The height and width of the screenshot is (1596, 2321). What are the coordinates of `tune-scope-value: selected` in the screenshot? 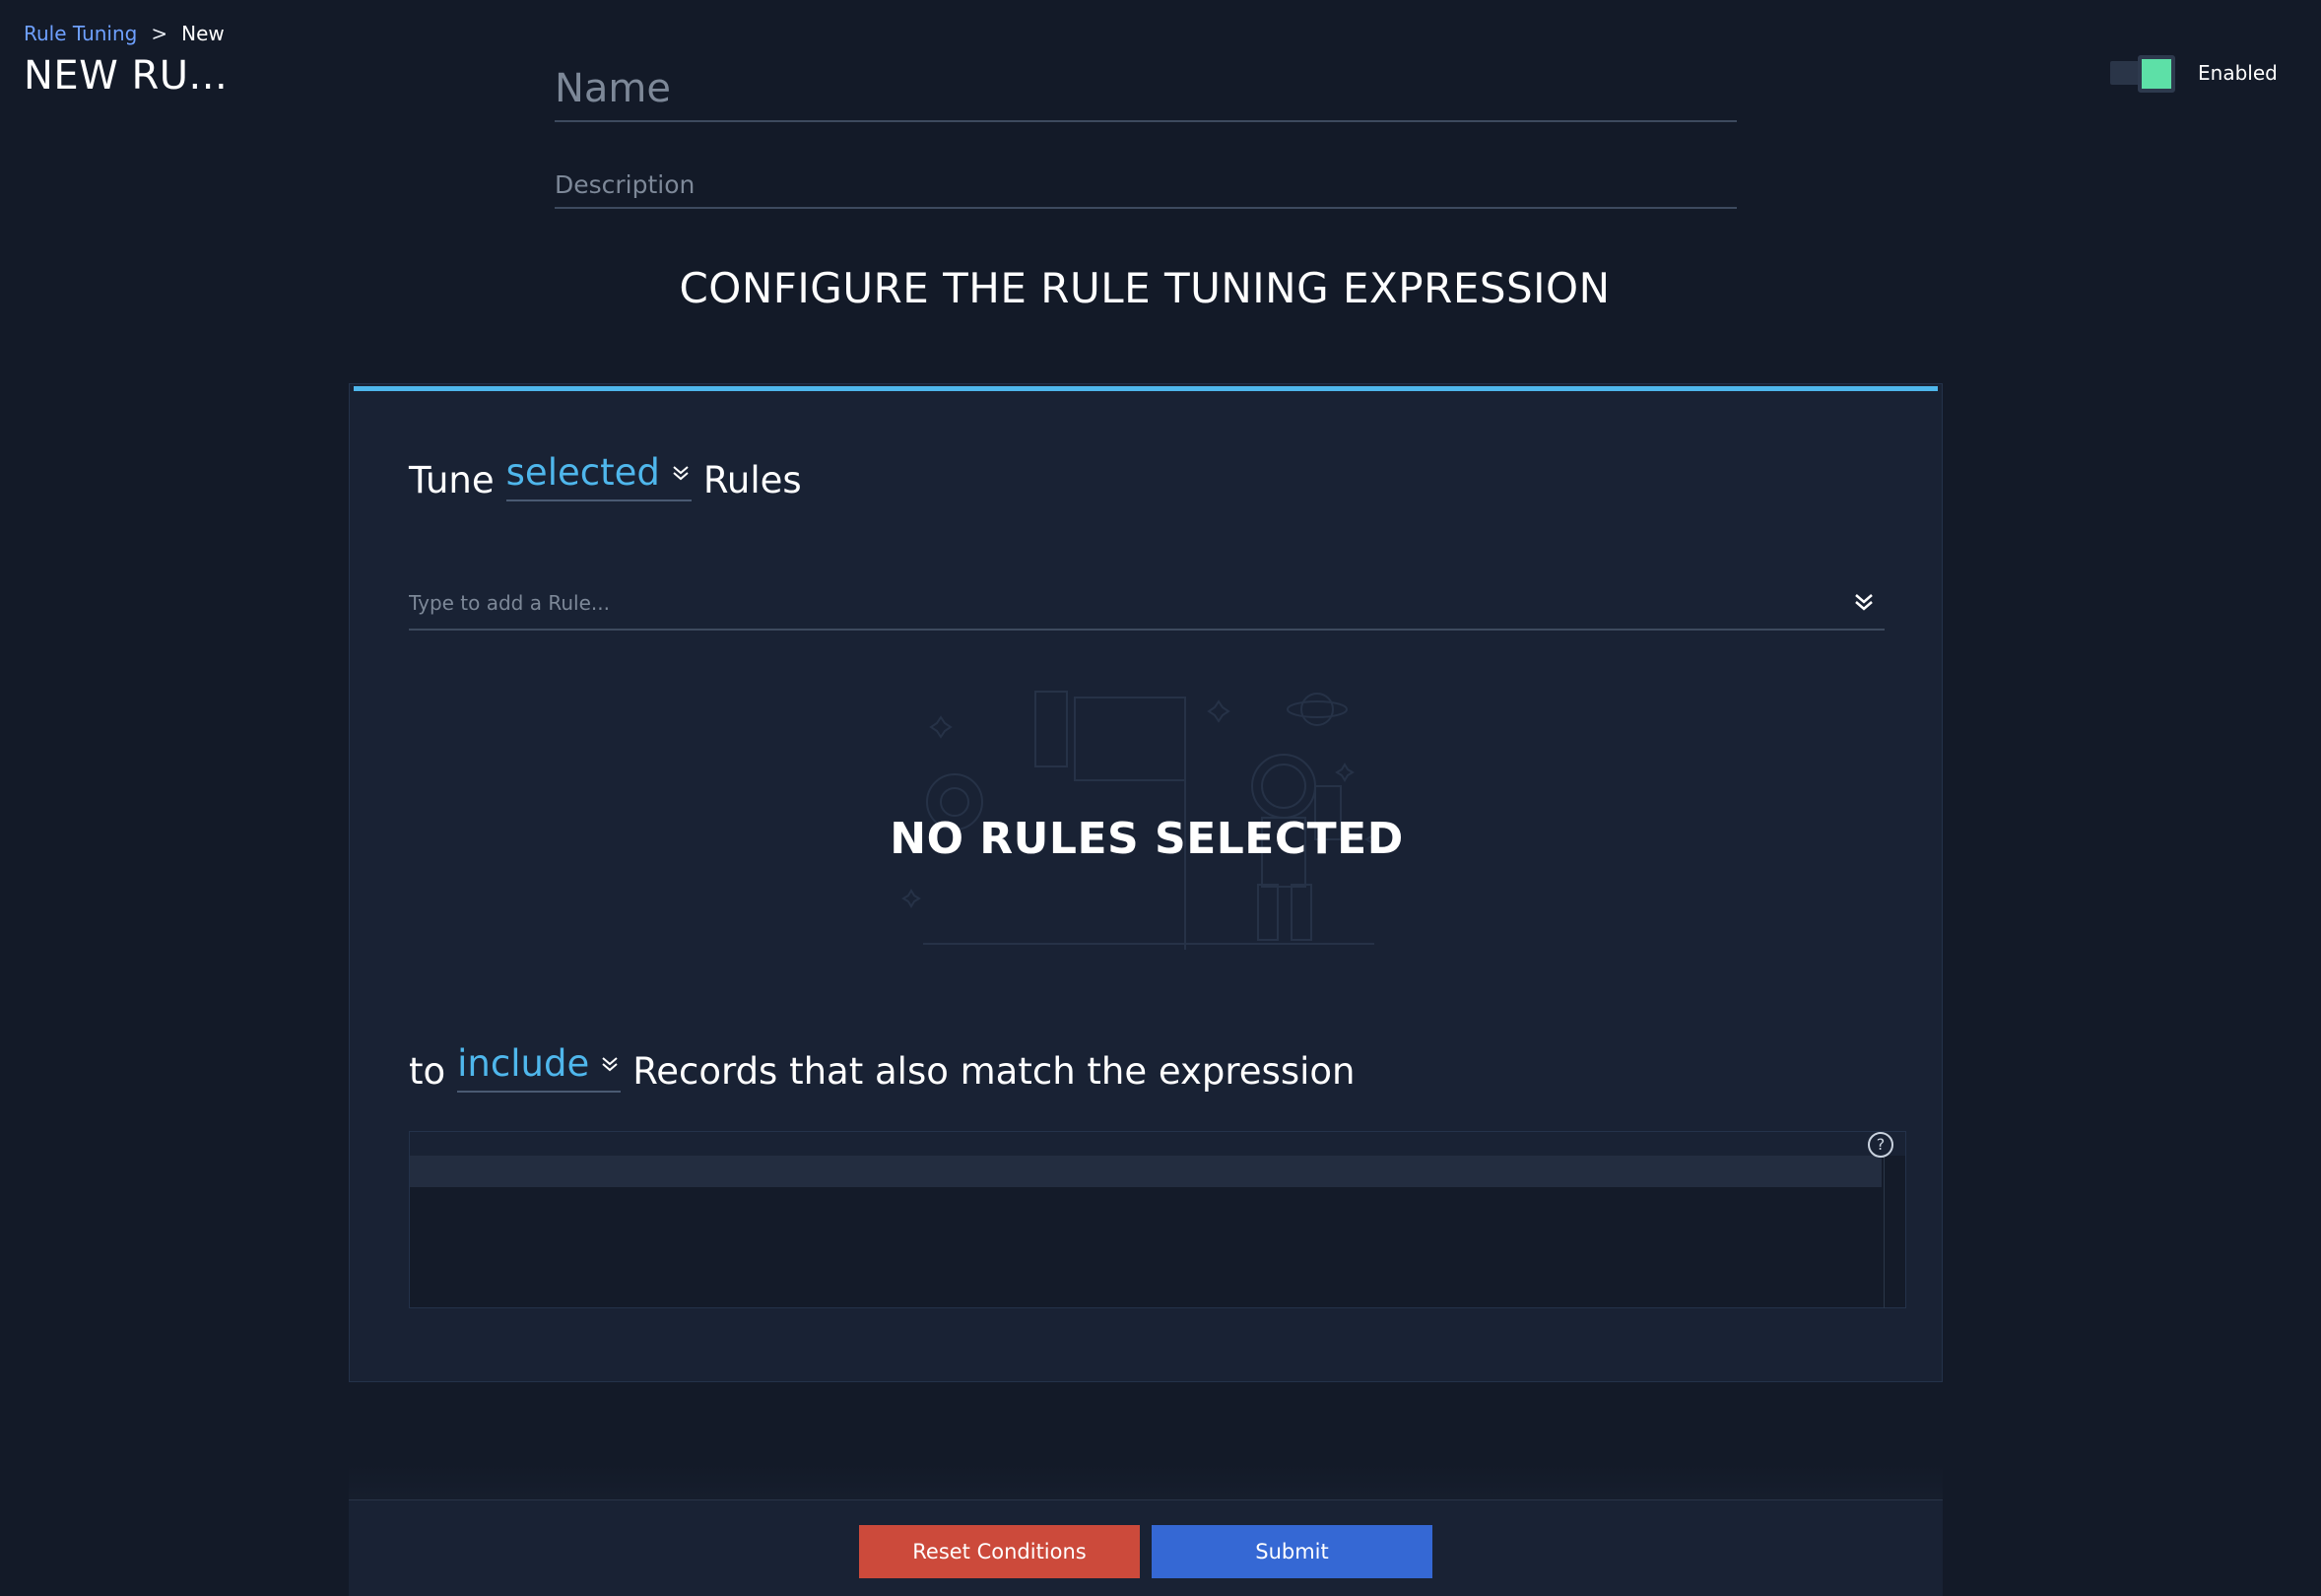 It's located at (582, 473).